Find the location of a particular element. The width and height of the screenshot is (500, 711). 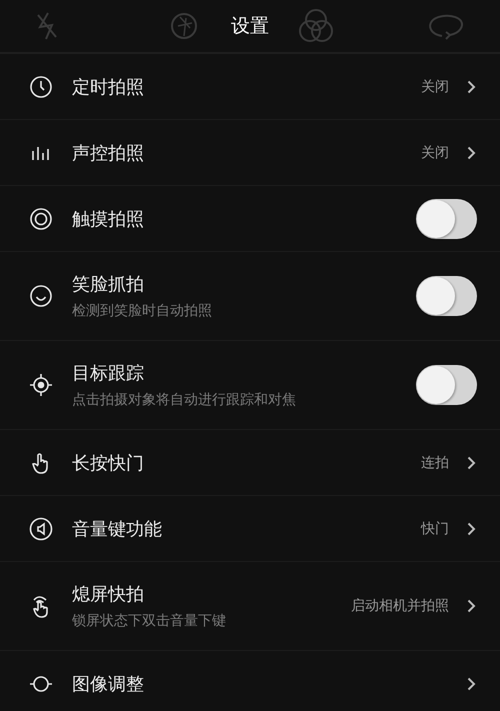

speaker-icon is located at coordinates (41, 528).